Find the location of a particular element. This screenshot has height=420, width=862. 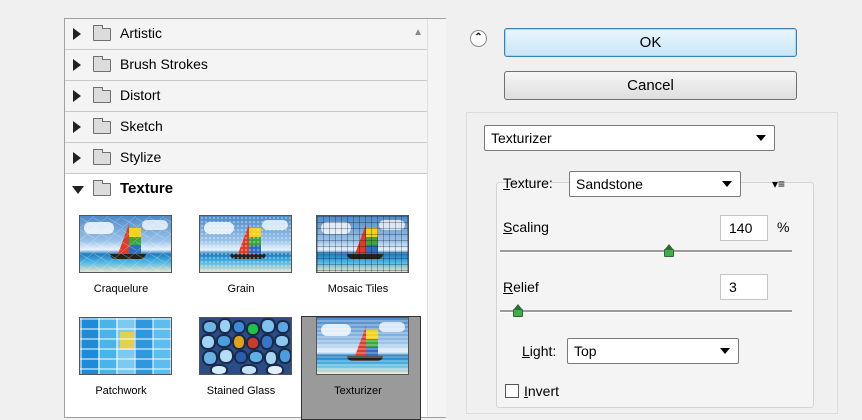

category-distort: Distort is located at coordinates (246, 96).